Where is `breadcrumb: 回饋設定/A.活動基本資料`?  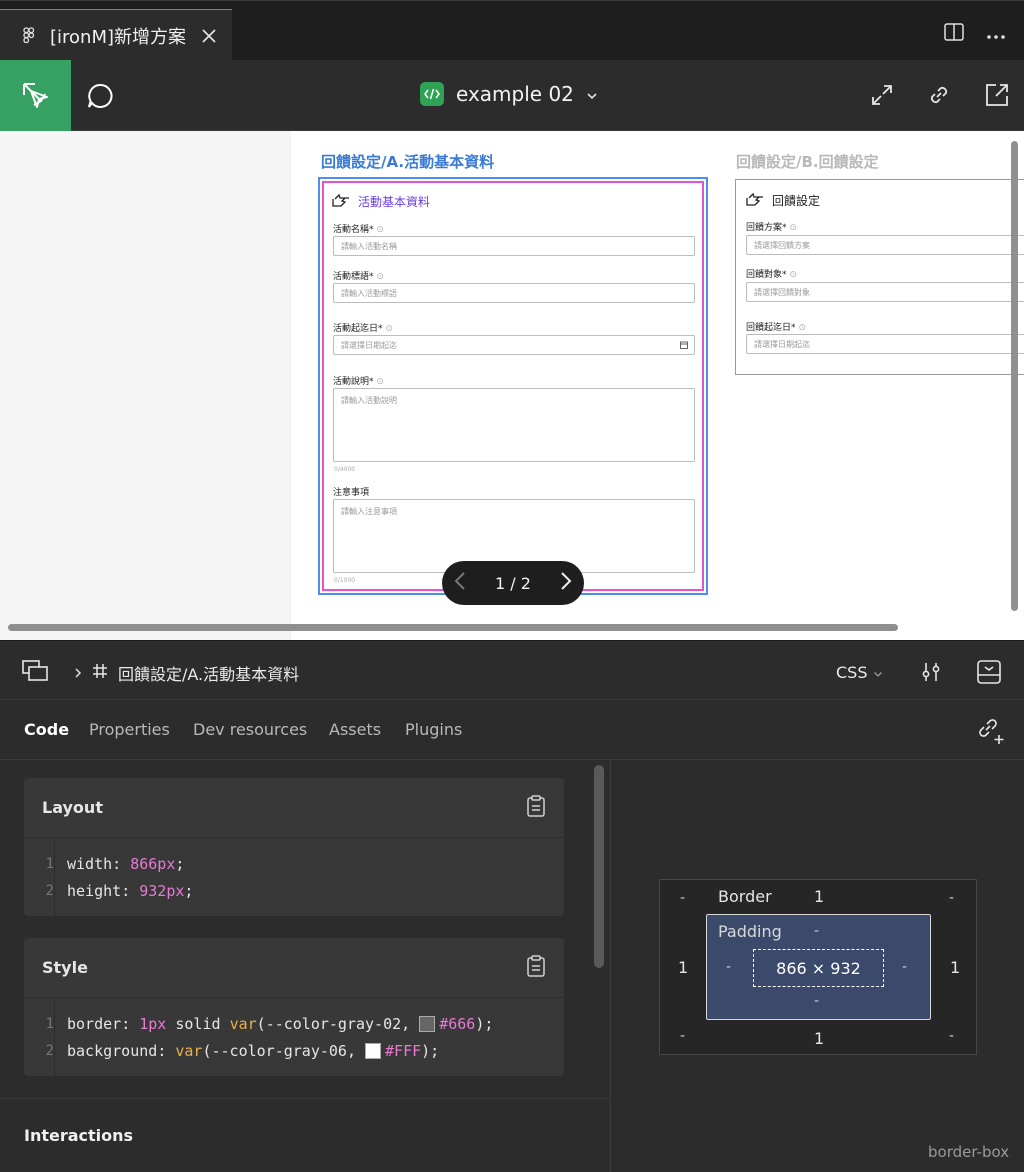
breadcrumb: 回饋設定/A.活動基本資料 is located at coordinates (186, 673).